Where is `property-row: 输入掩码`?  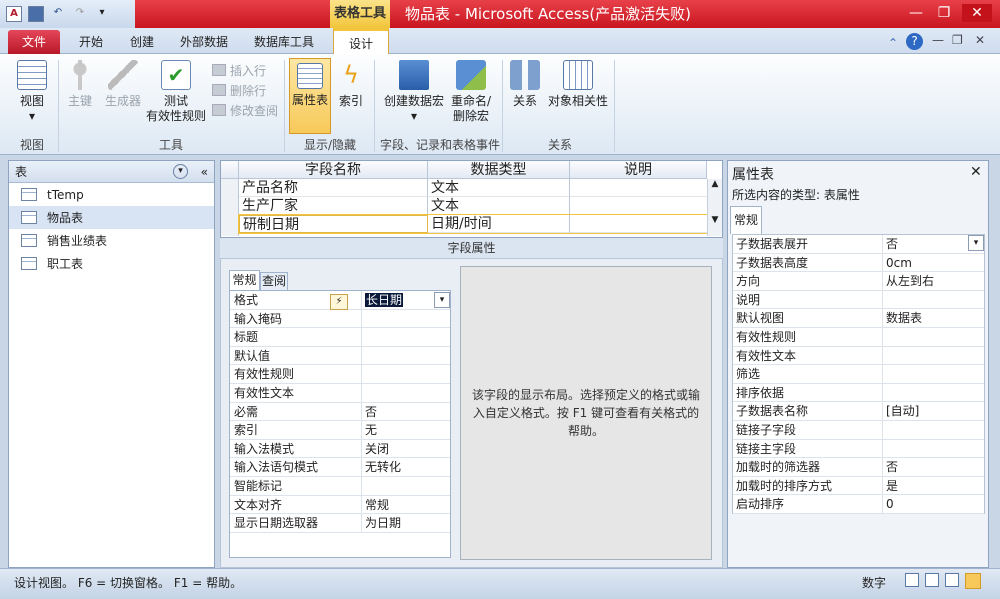 property-row: 输入掩码 is located at coordinates (340, 319).